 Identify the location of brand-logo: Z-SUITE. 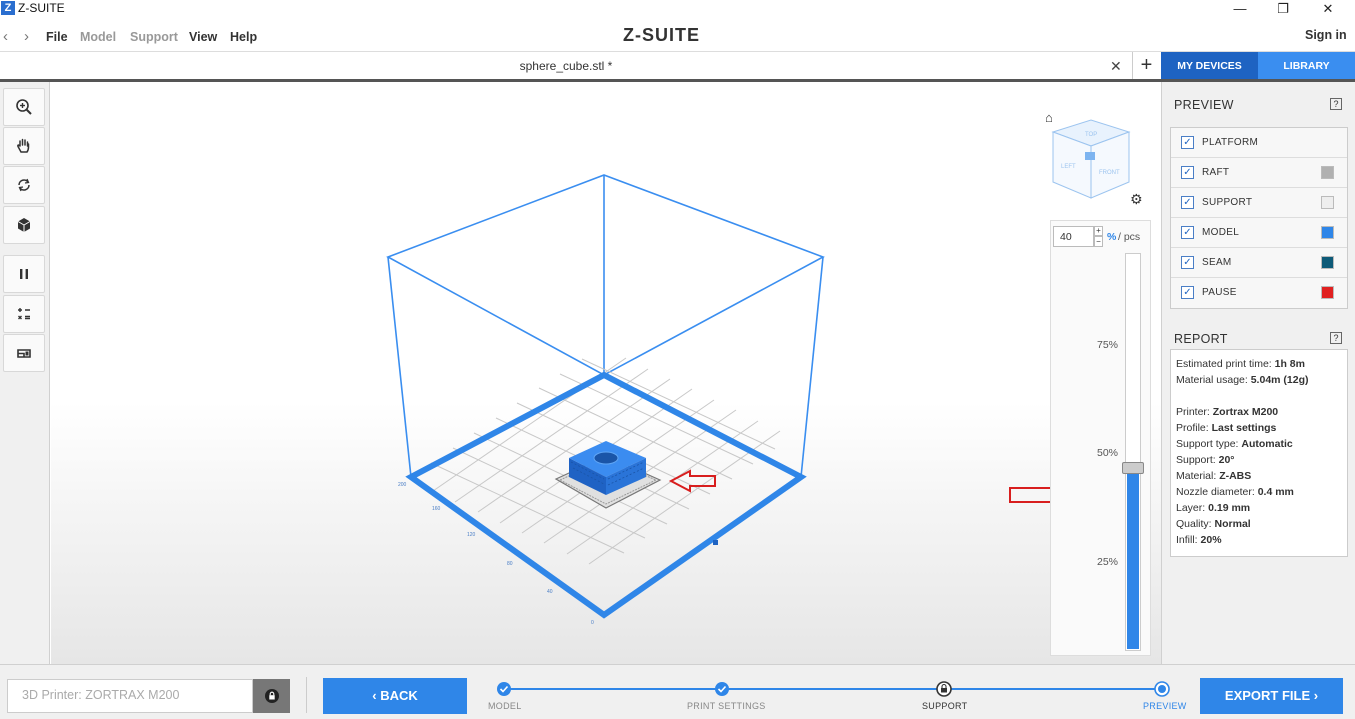
(661, 35).